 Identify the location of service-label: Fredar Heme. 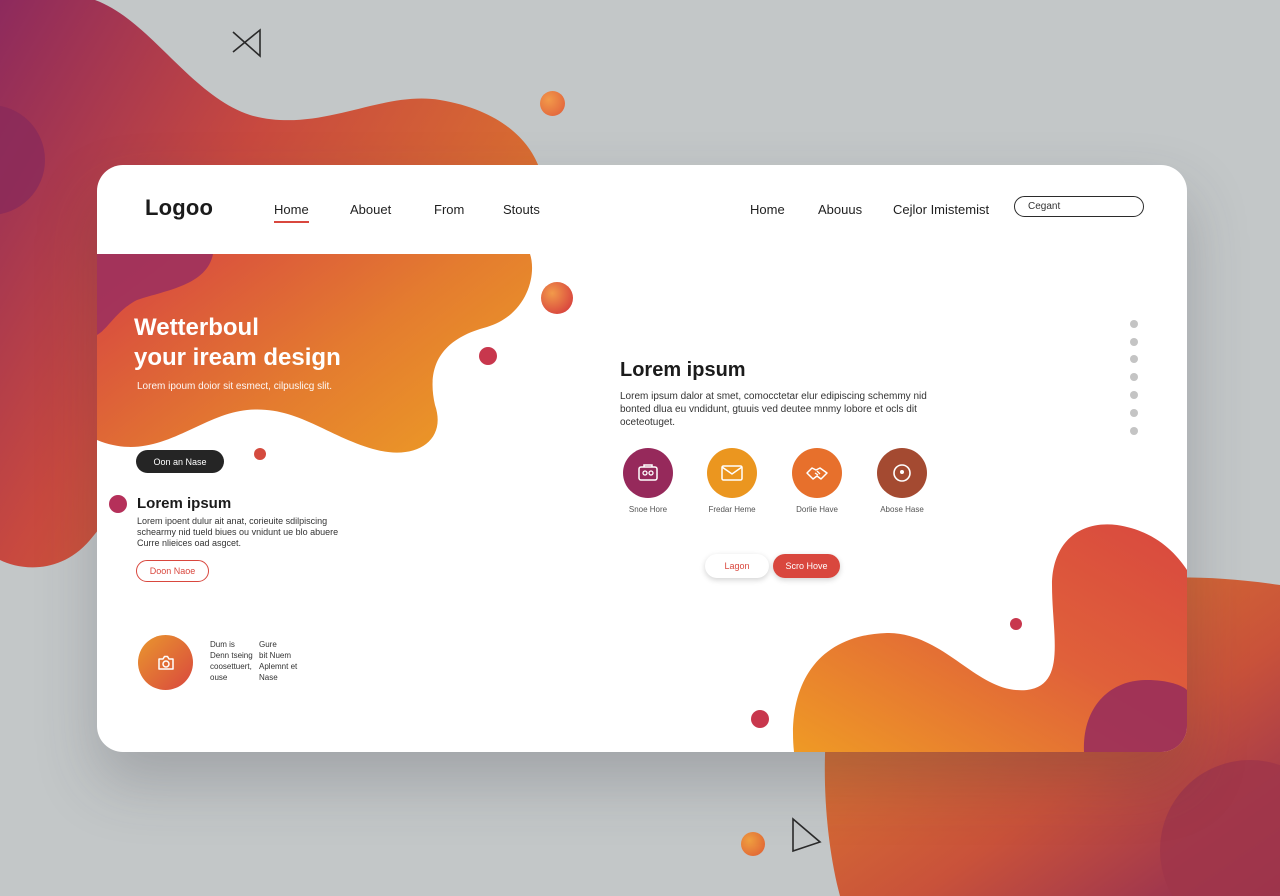
(732, 509).